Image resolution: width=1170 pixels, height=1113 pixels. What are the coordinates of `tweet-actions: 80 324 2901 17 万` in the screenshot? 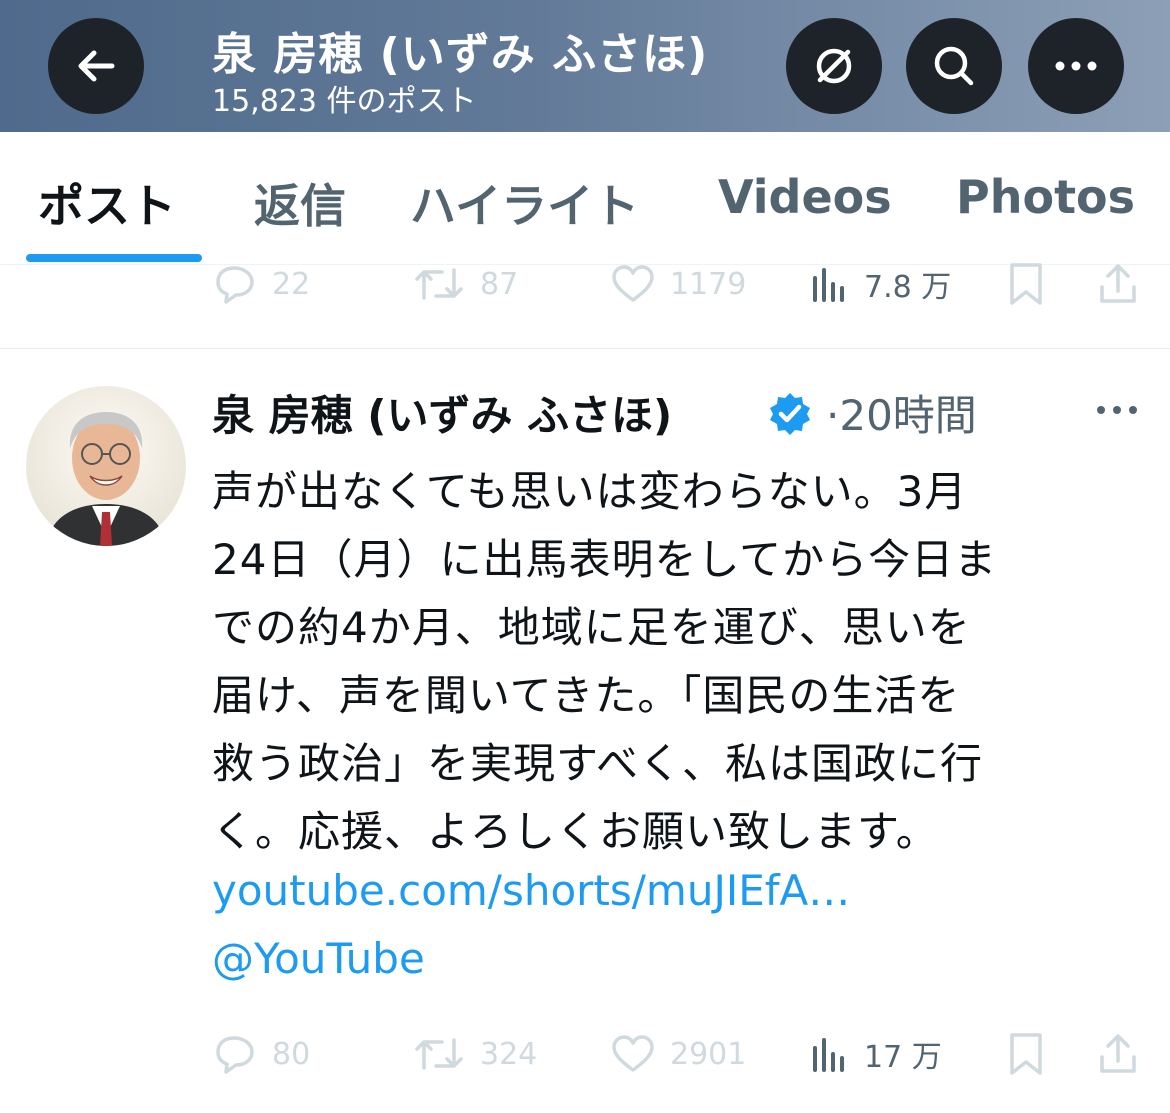 It's located at (680, 1054).